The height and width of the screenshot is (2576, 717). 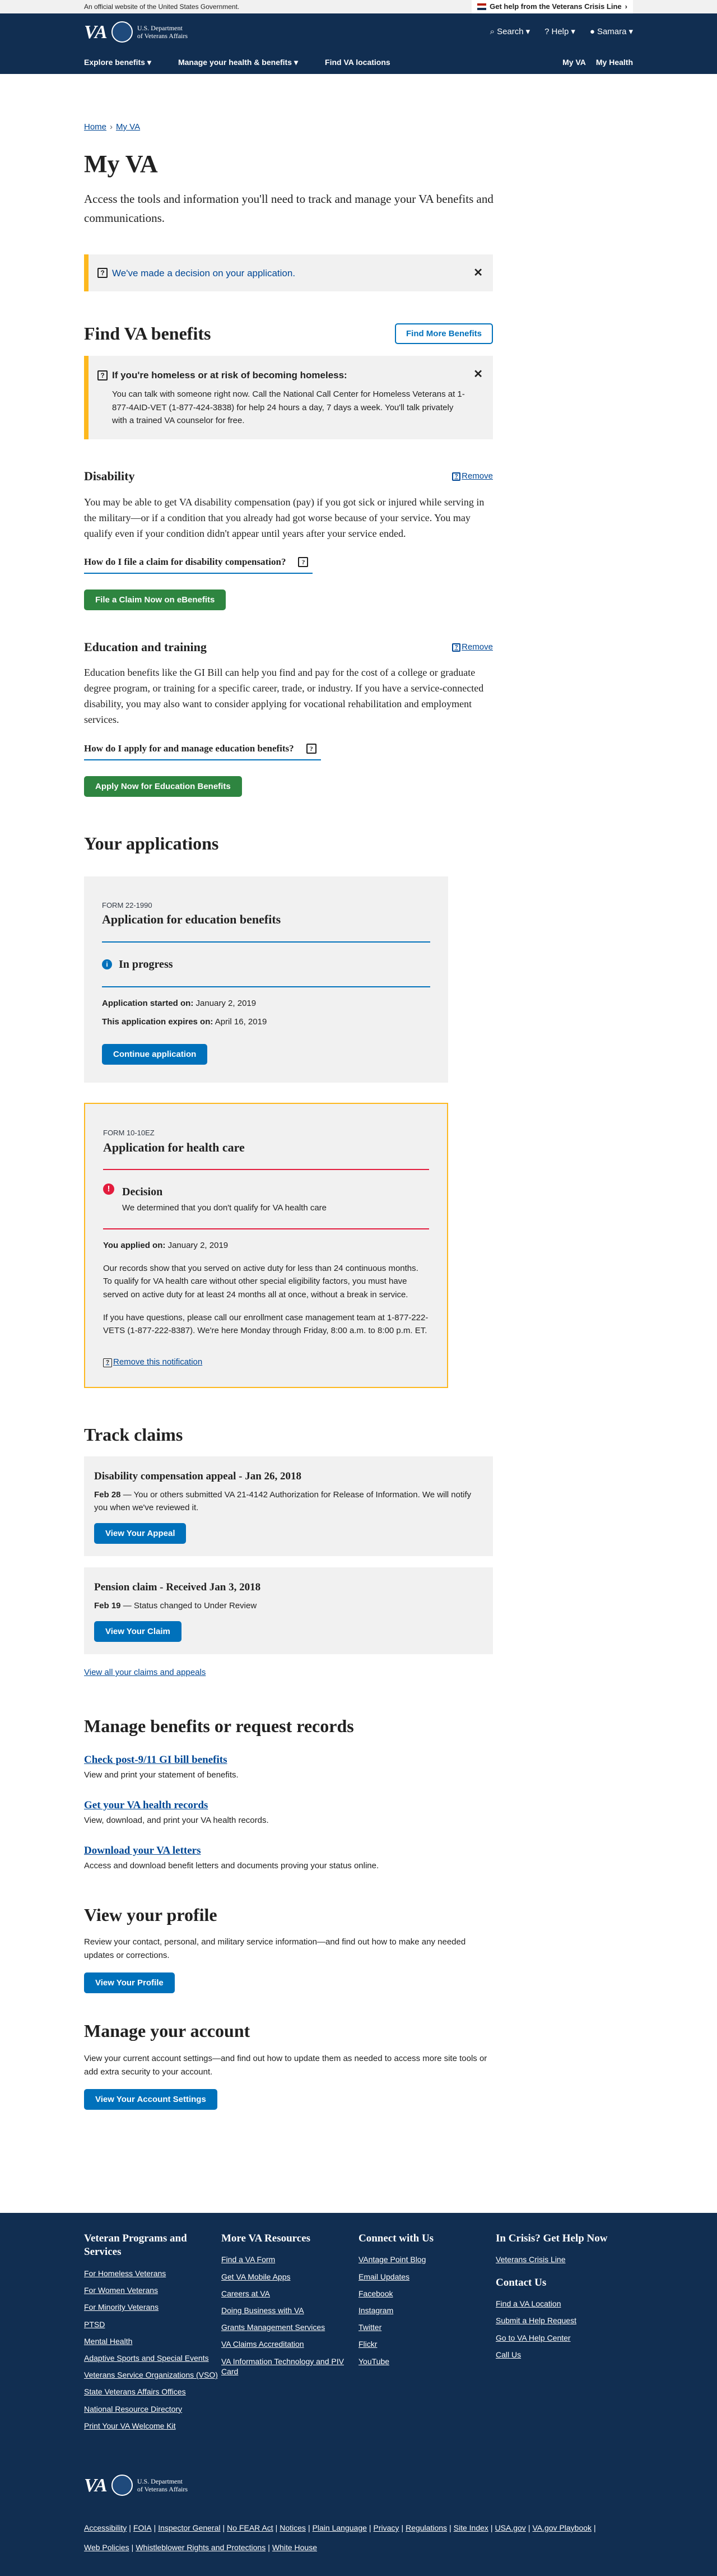 What do you see at coordinates (150, 2099) in the screenshot?
I see `view-account-settings-button: View Your Account Settings` at bounding box center [150, 2099].